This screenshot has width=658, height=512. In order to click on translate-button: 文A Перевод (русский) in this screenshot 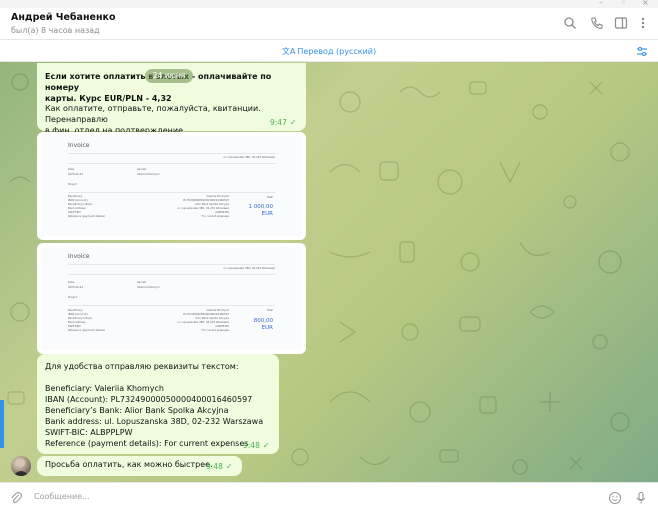, I will do `click(329, 51)`.